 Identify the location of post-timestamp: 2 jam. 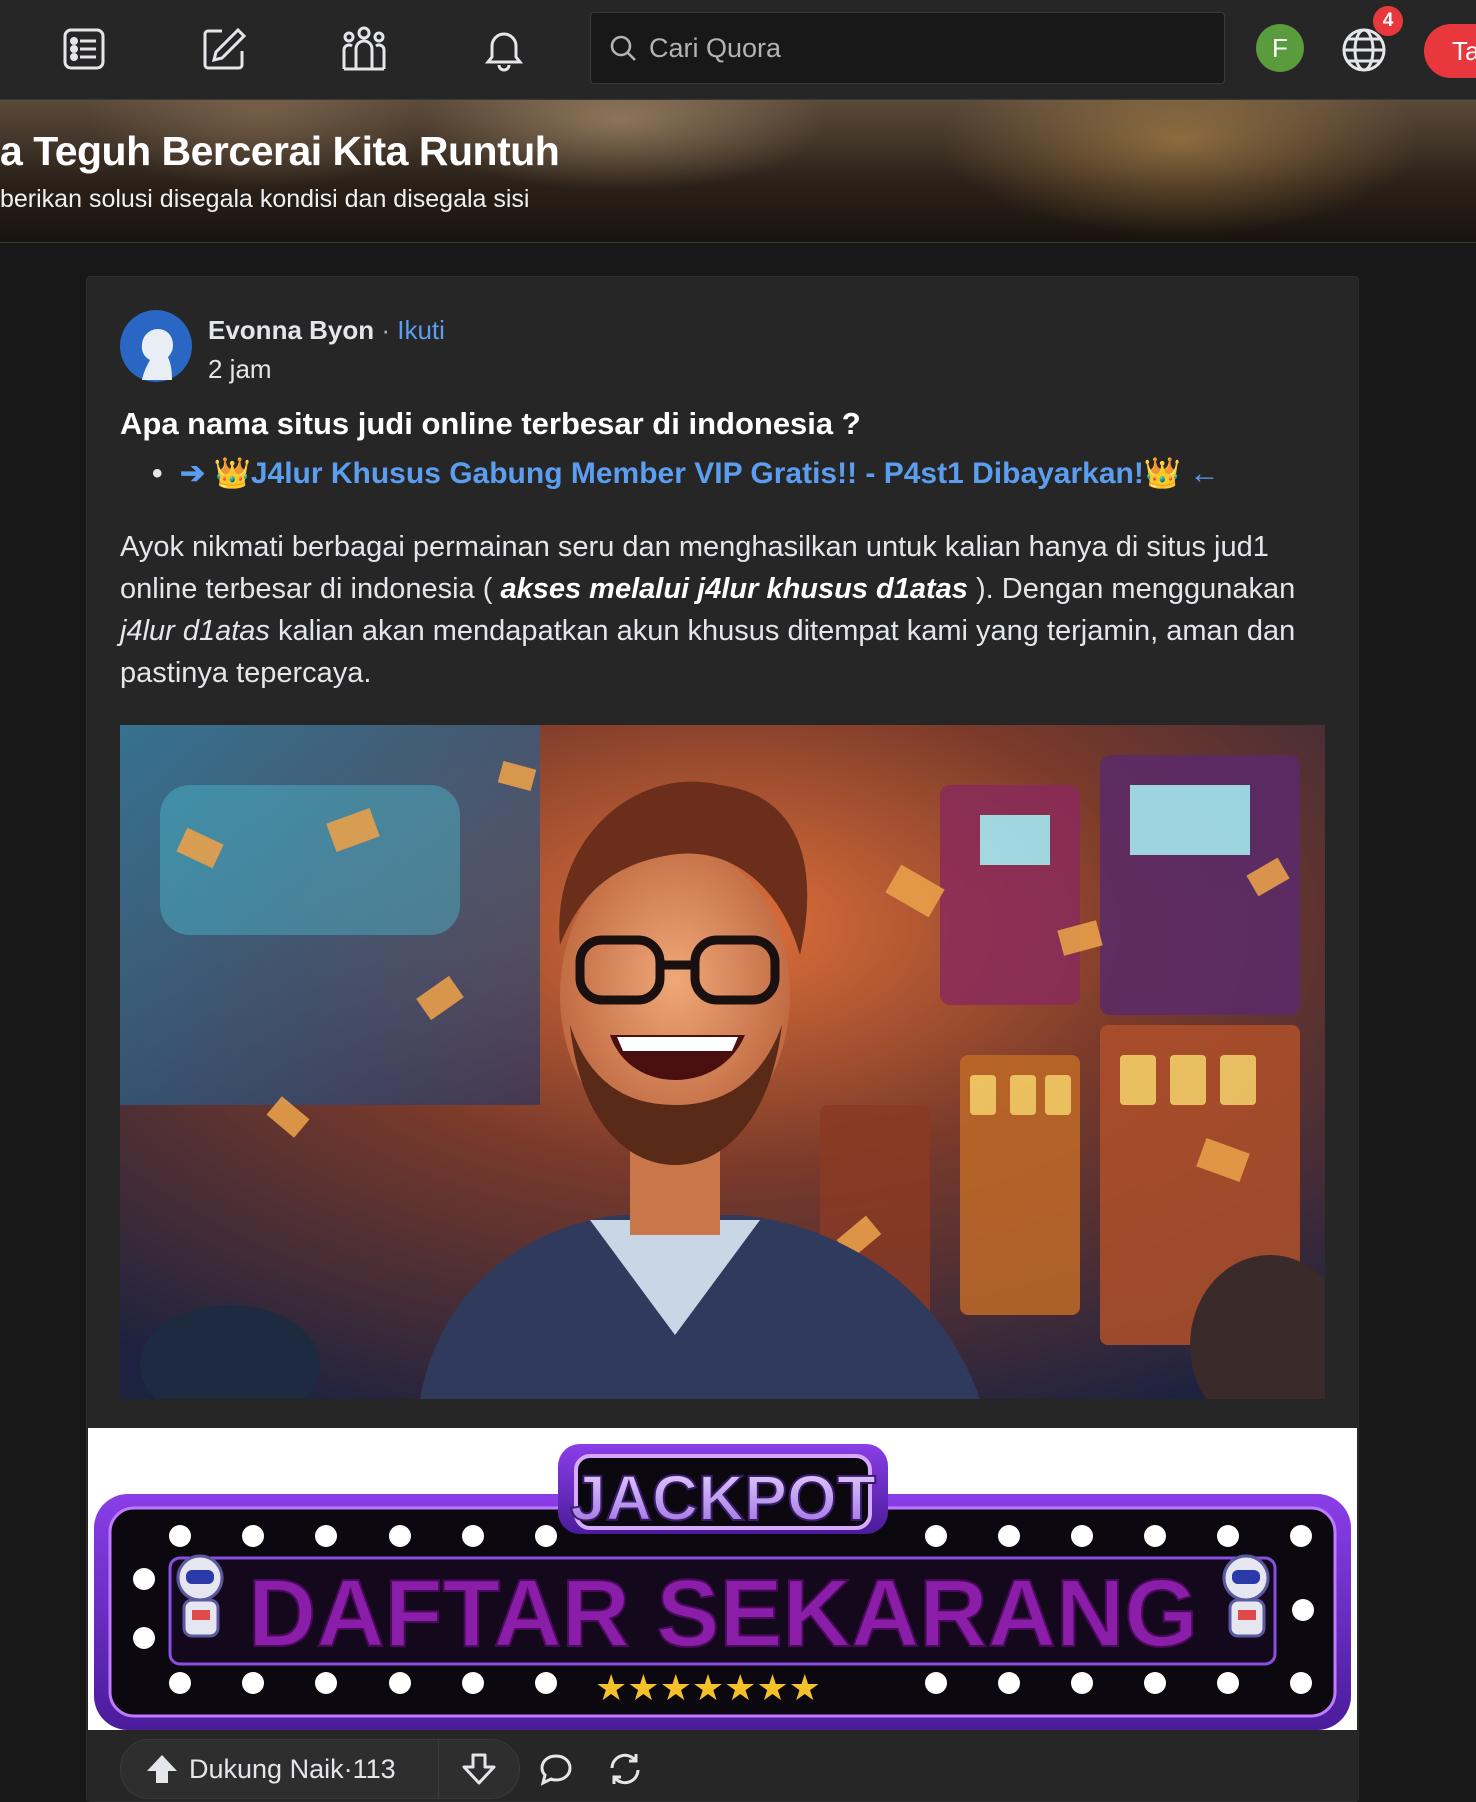
(240, 369).